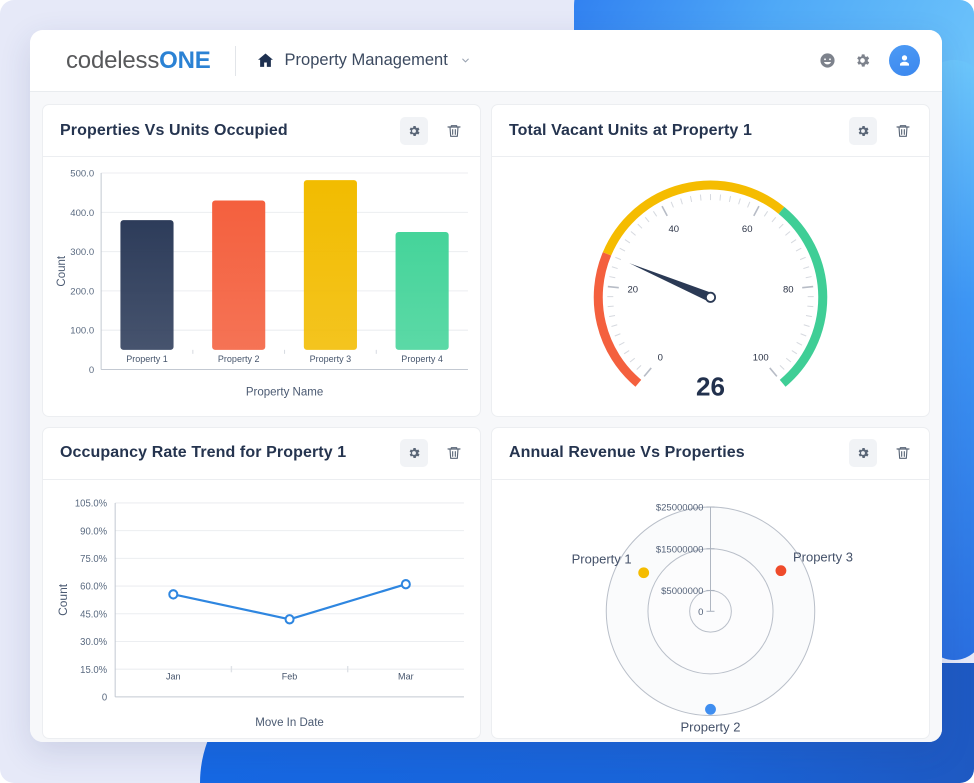 This screenshot has width=974, height=783. What do you see at coordinates (93, 558) in the screenshot?
I see `y-tick-label: 75.0%` at bounding box center [93, 558].